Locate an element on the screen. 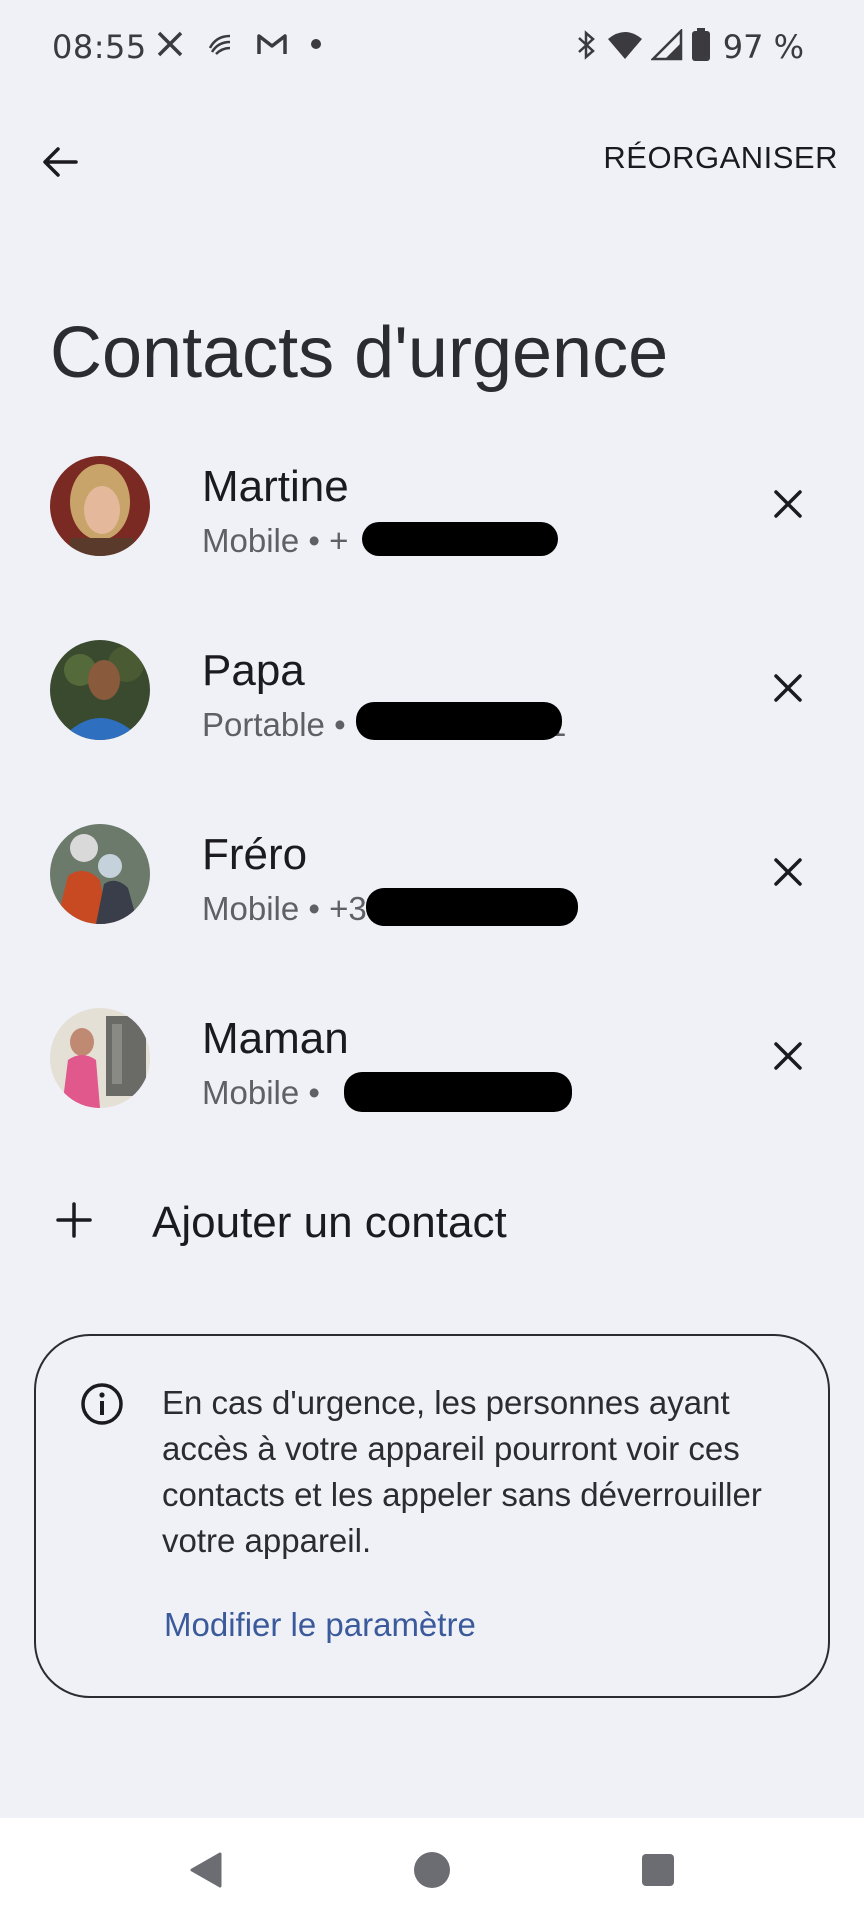 This screenshot has height=1920, width=864. modify-setting-link: Modifier le paramètre is located at coordinates (320, 1625).